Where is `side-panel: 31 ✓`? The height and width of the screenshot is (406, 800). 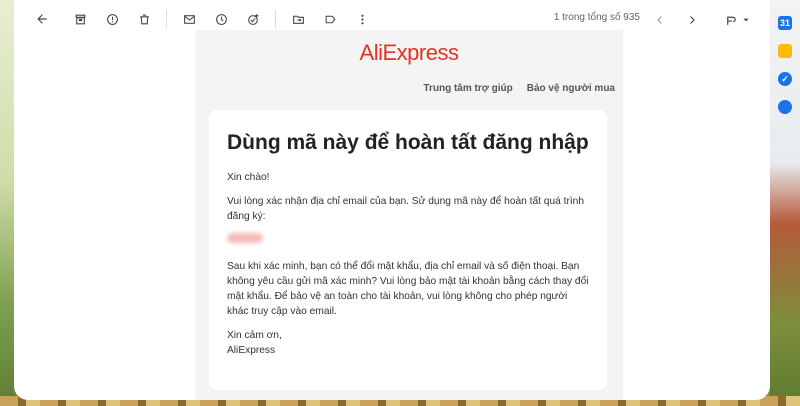 side-panel: 31 ✓ is located at coordinates (785, 120).